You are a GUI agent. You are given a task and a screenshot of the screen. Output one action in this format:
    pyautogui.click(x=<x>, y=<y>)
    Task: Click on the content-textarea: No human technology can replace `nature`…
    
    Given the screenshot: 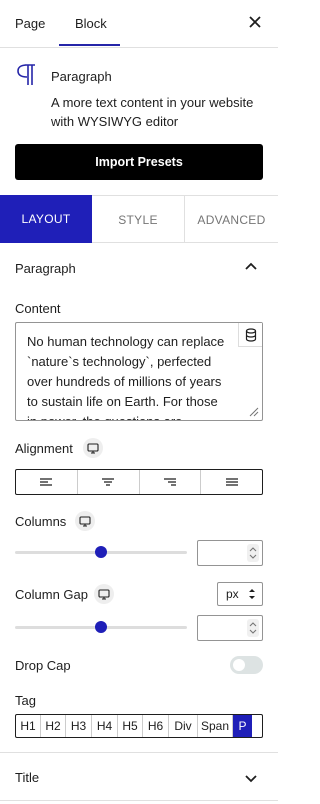 What is the action you would take?
    pyautogui.click(x=139, y=371)
    